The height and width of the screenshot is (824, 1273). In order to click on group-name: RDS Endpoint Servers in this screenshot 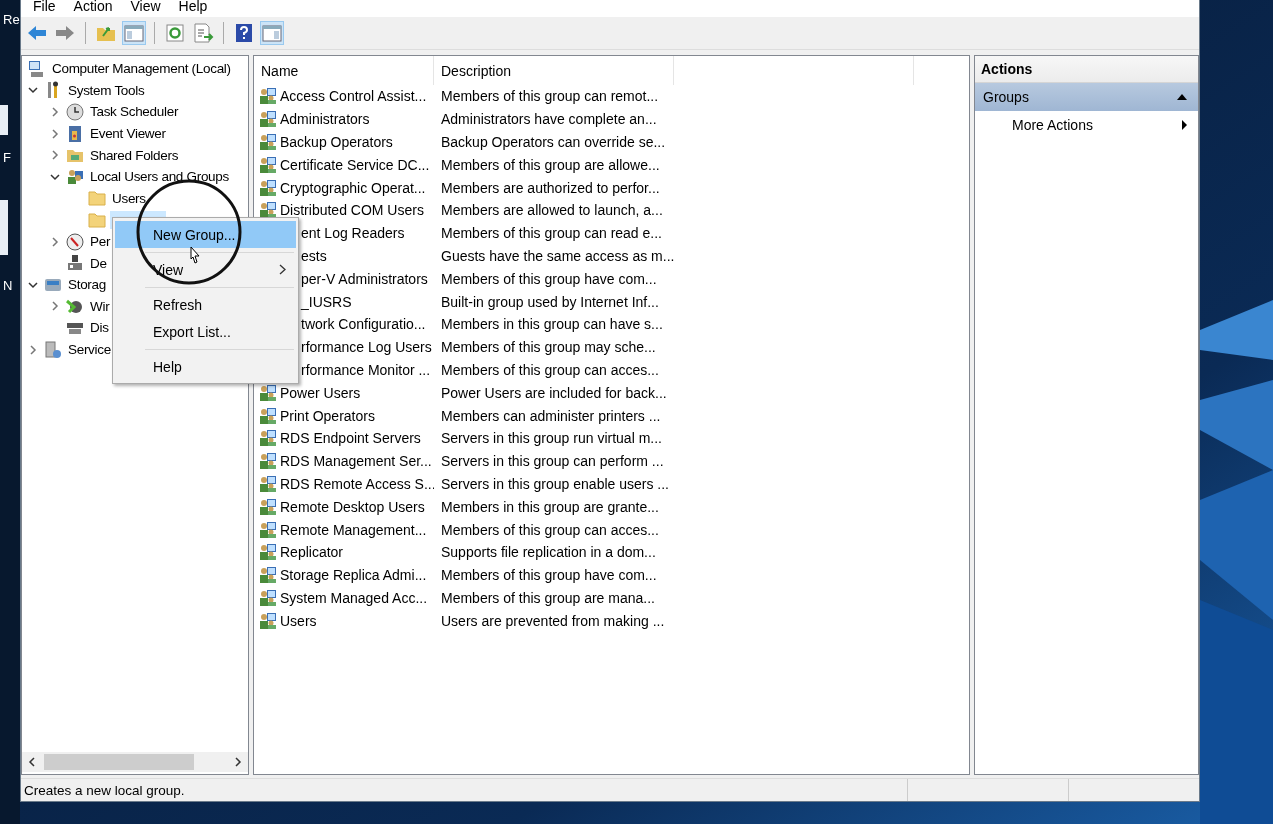, I will do `click(350, 438)`.